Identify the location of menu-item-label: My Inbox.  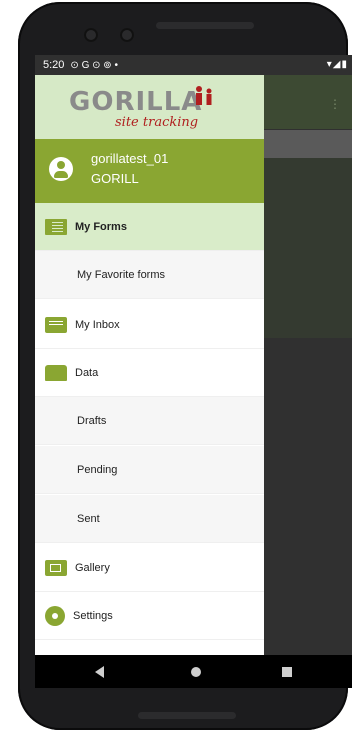
(97, 324).